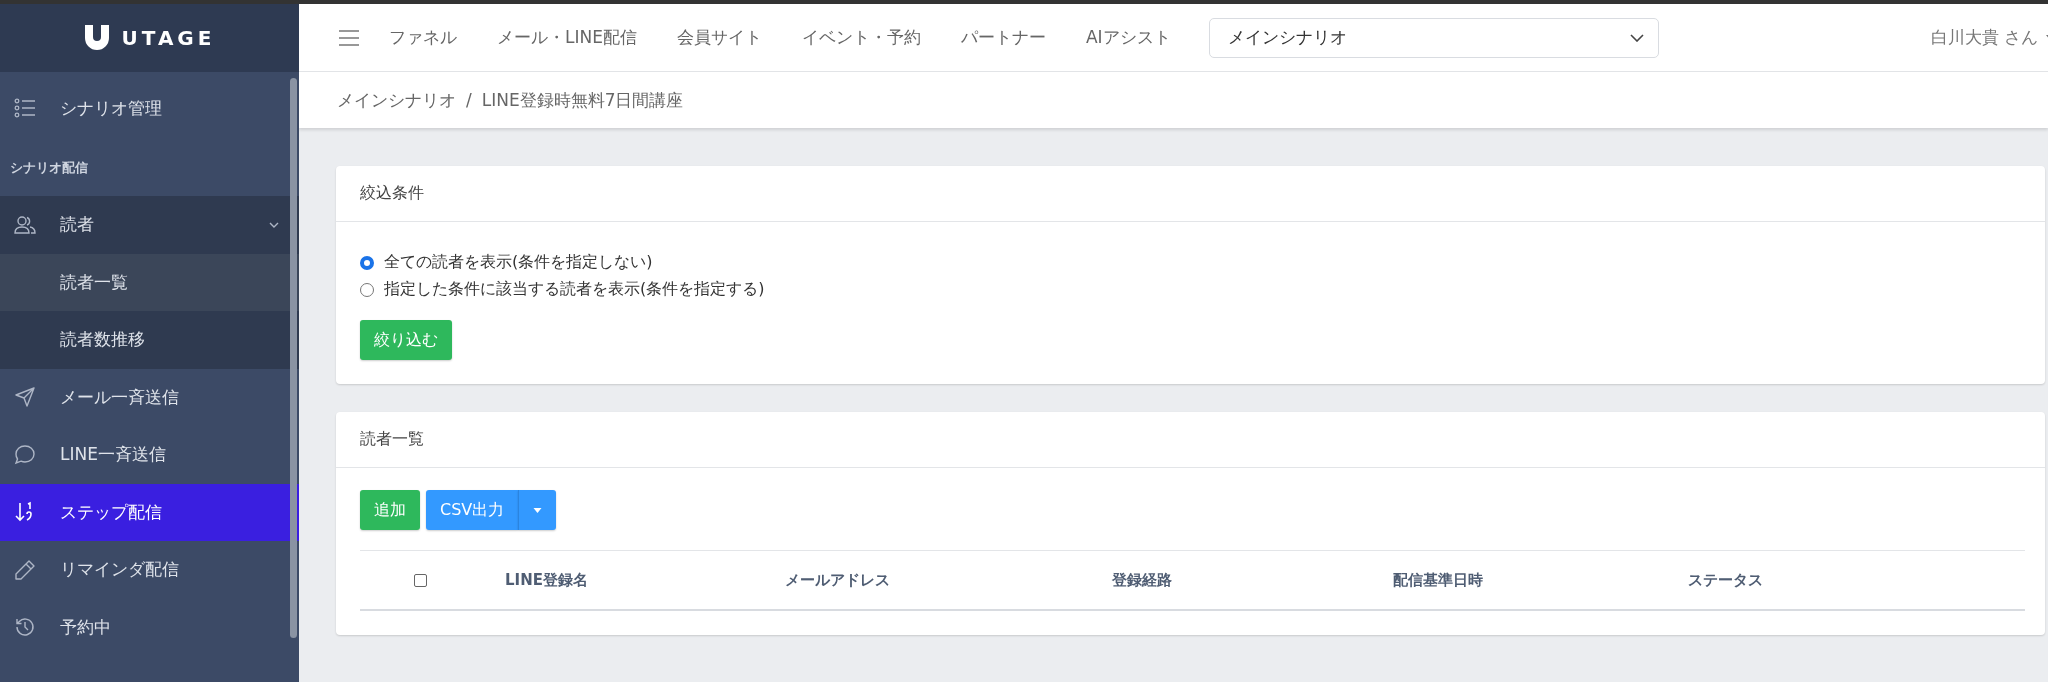  What do you see at coordinates (1989, 37) in the screenshot?
I see `user-menu: 白川大貴 さん` at bounding box center [1989, 37].